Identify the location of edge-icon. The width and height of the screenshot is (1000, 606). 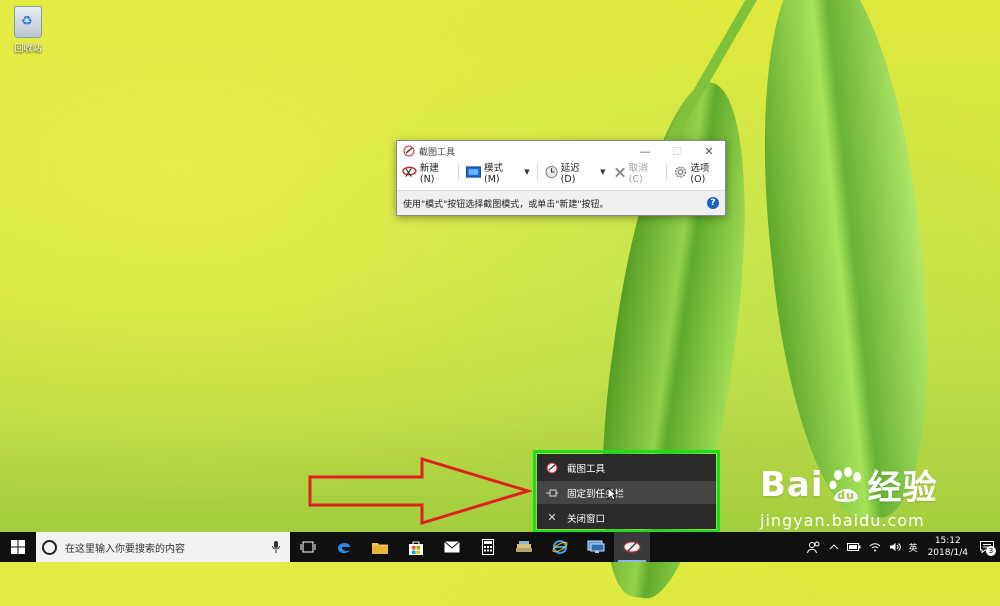
(344, 548).